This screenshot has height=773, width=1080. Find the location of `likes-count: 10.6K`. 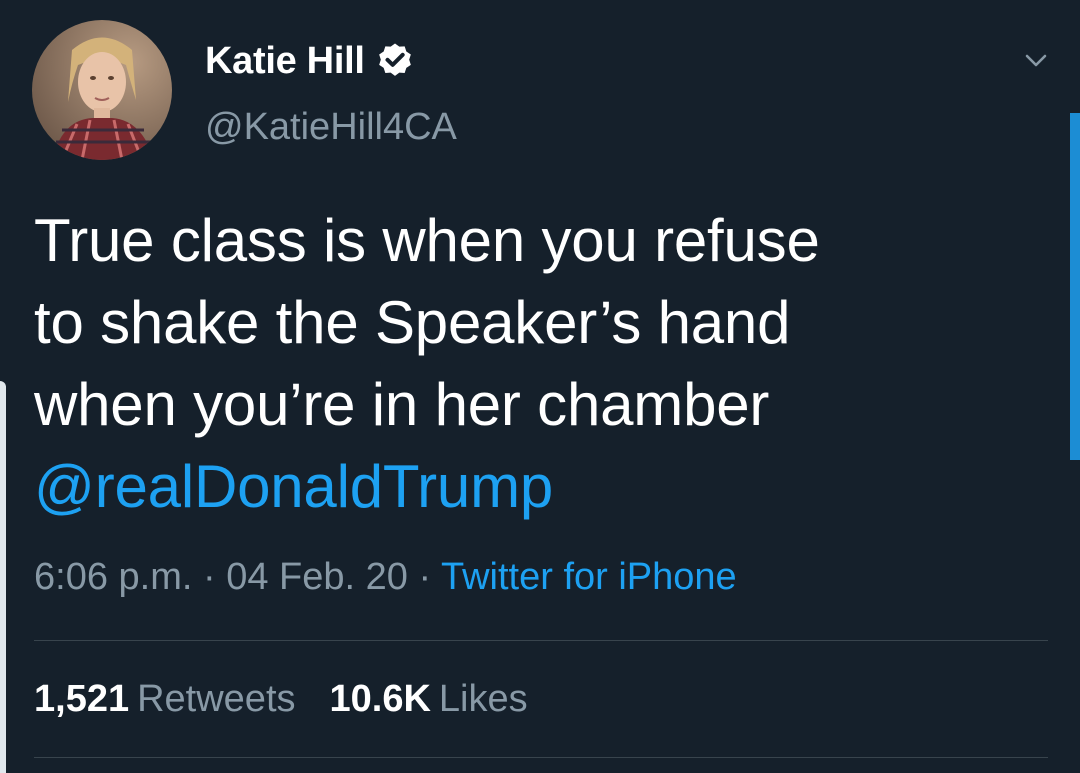

likes-count: 10.6K is located at coordinates (380, 699).